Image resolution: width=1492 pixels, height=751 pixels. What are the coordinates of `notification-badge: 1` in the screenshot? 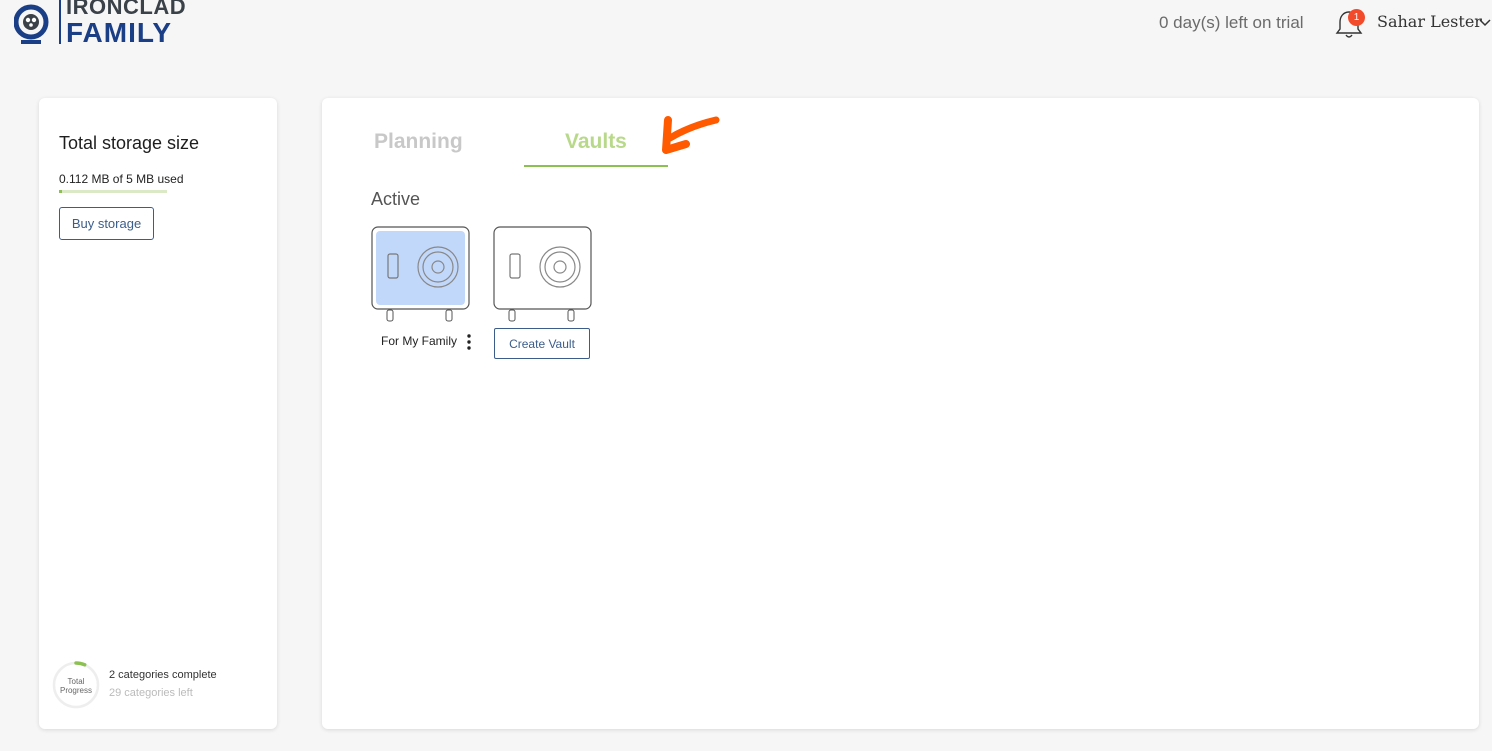 It's located at (1356, 17).